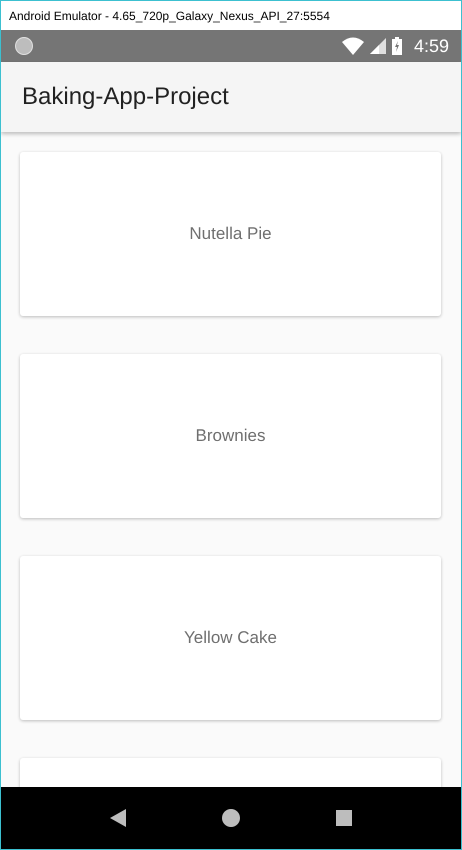 The width and height of the screenshot is (462, 850). Describe the element at coordinates (353, 46) in the screenshot. I see `wifi-icon` at that location.